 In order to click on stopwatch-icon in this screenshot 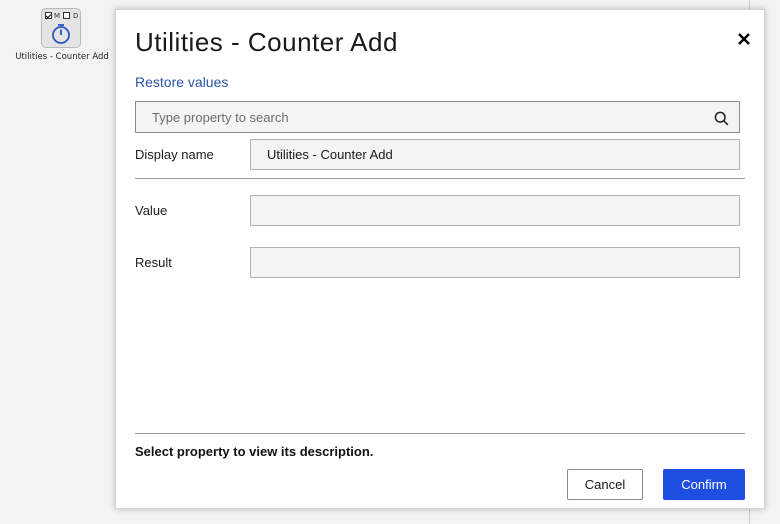, I will do `click(61, 36)`.